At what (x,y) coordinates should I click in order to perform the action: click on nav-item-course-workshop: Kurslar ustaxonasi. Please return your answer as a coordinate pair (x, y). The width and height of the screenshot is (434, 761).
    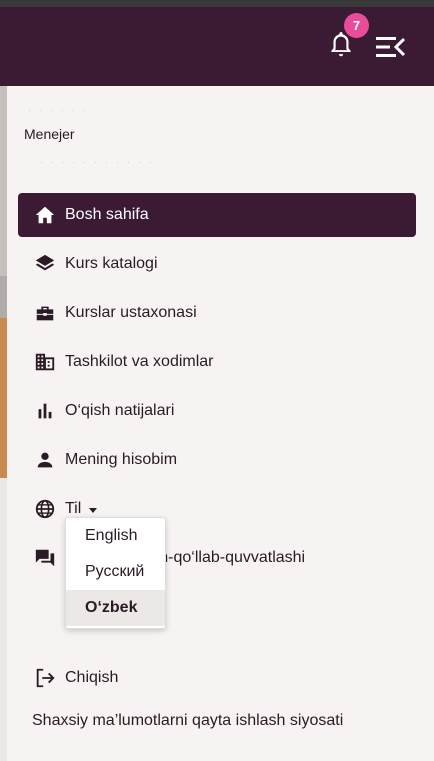
    Looking at the image, I should click on (217, 313).